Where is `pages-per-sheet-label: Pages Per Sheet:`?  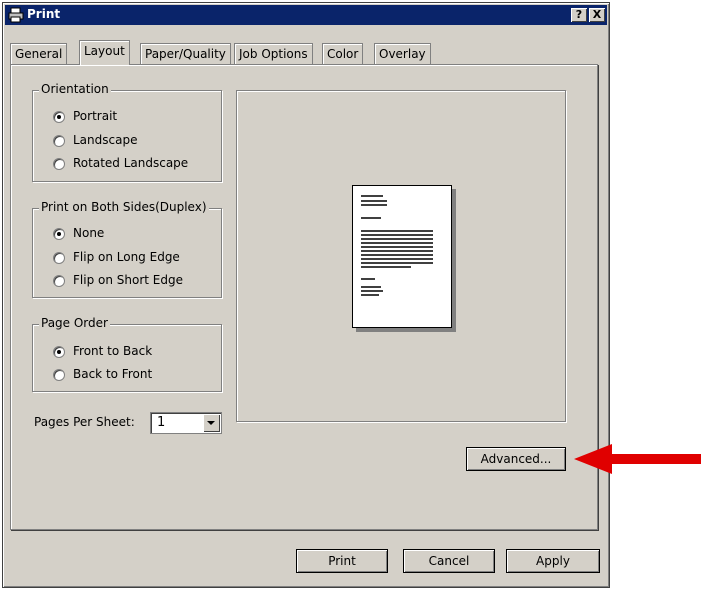 pages-per-sheet-label: Pages Per Sheet: is located at coordinates (84, 422).